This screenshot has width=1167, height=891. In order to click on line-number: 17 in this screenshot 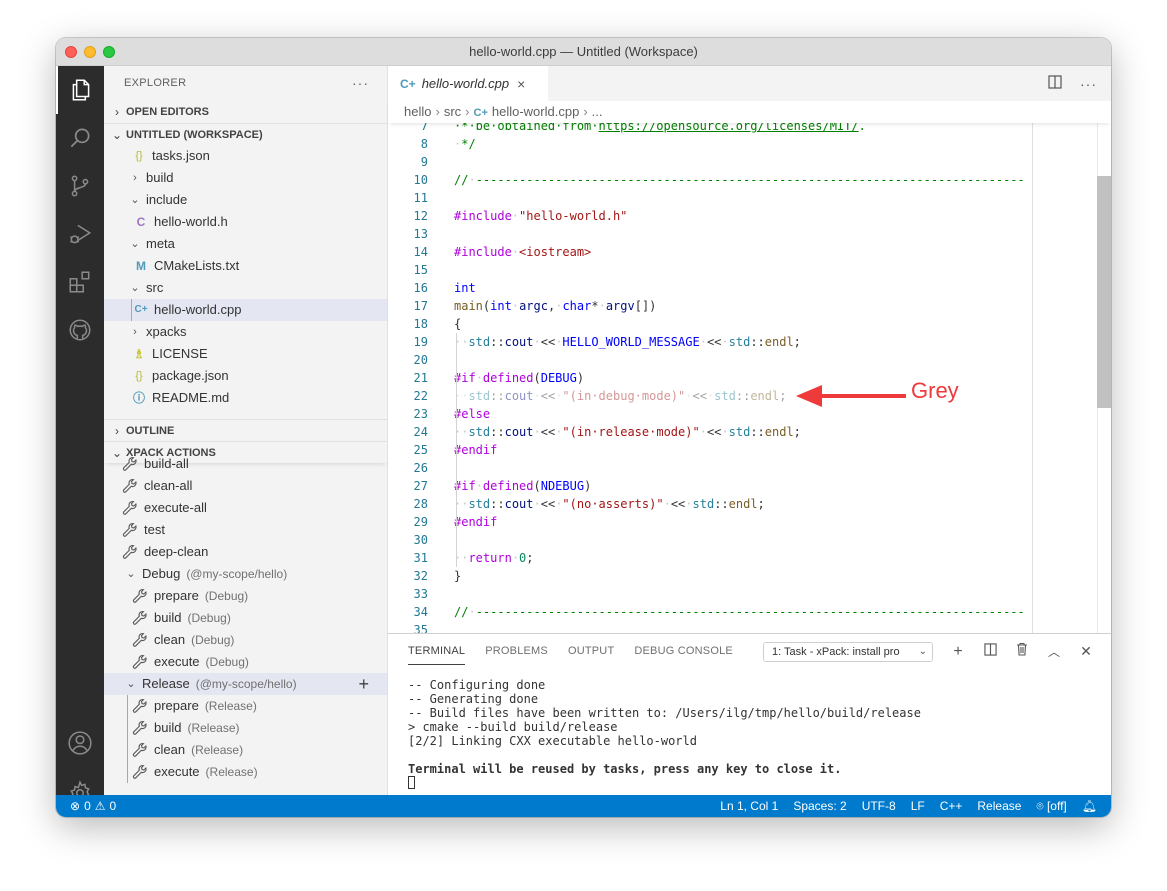, I will do `click(420, 306)`.